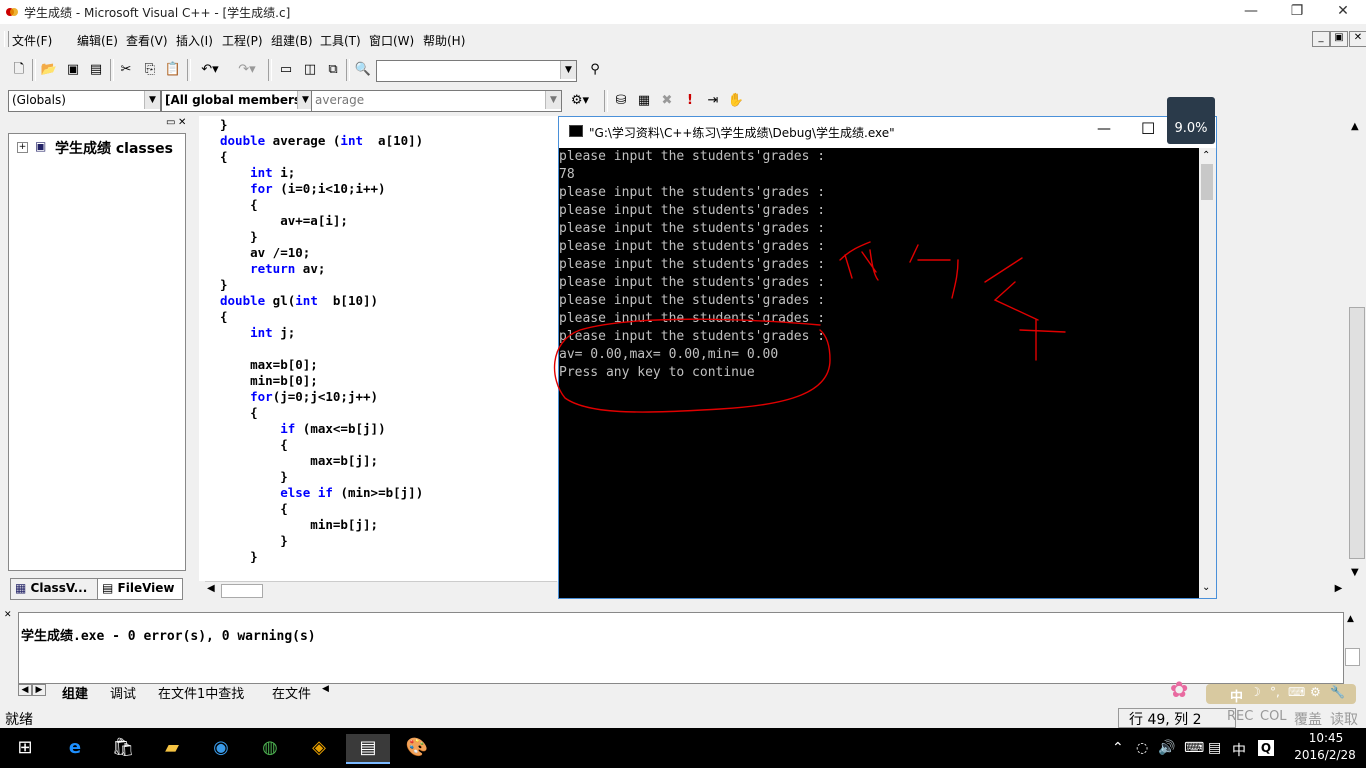 This screenshot has width=1366, height=768. I want to click on settings-icon: ⚙, so click(1315, 692).